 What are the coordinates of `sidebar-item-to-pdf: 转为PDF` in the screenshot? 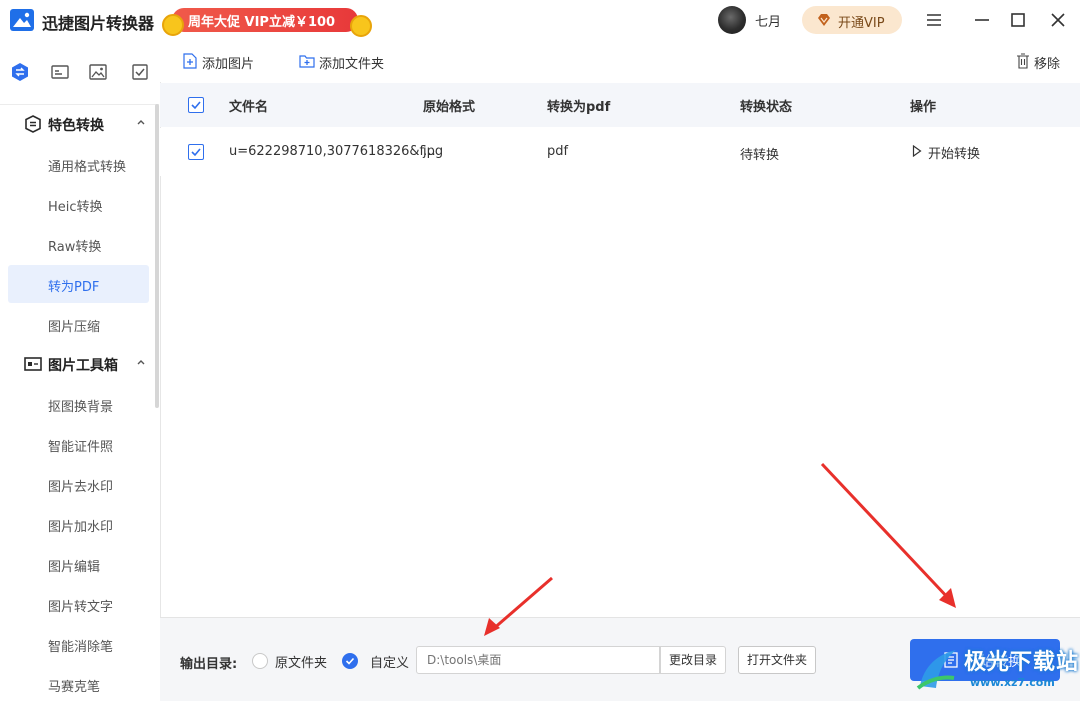 It's located at (78, 284).